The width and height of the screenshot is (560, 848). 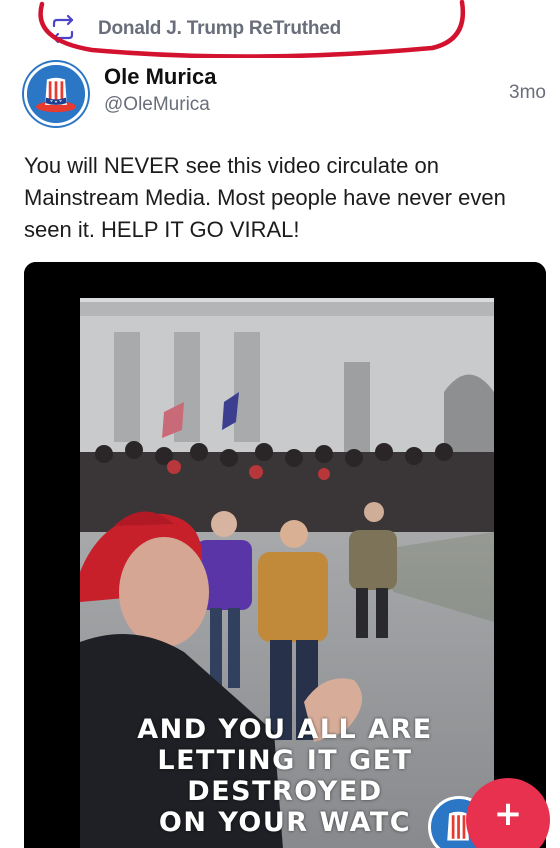 I want to click on retruth-row: Donald J. Trump ReTruthed, so click(x=194, y=29).